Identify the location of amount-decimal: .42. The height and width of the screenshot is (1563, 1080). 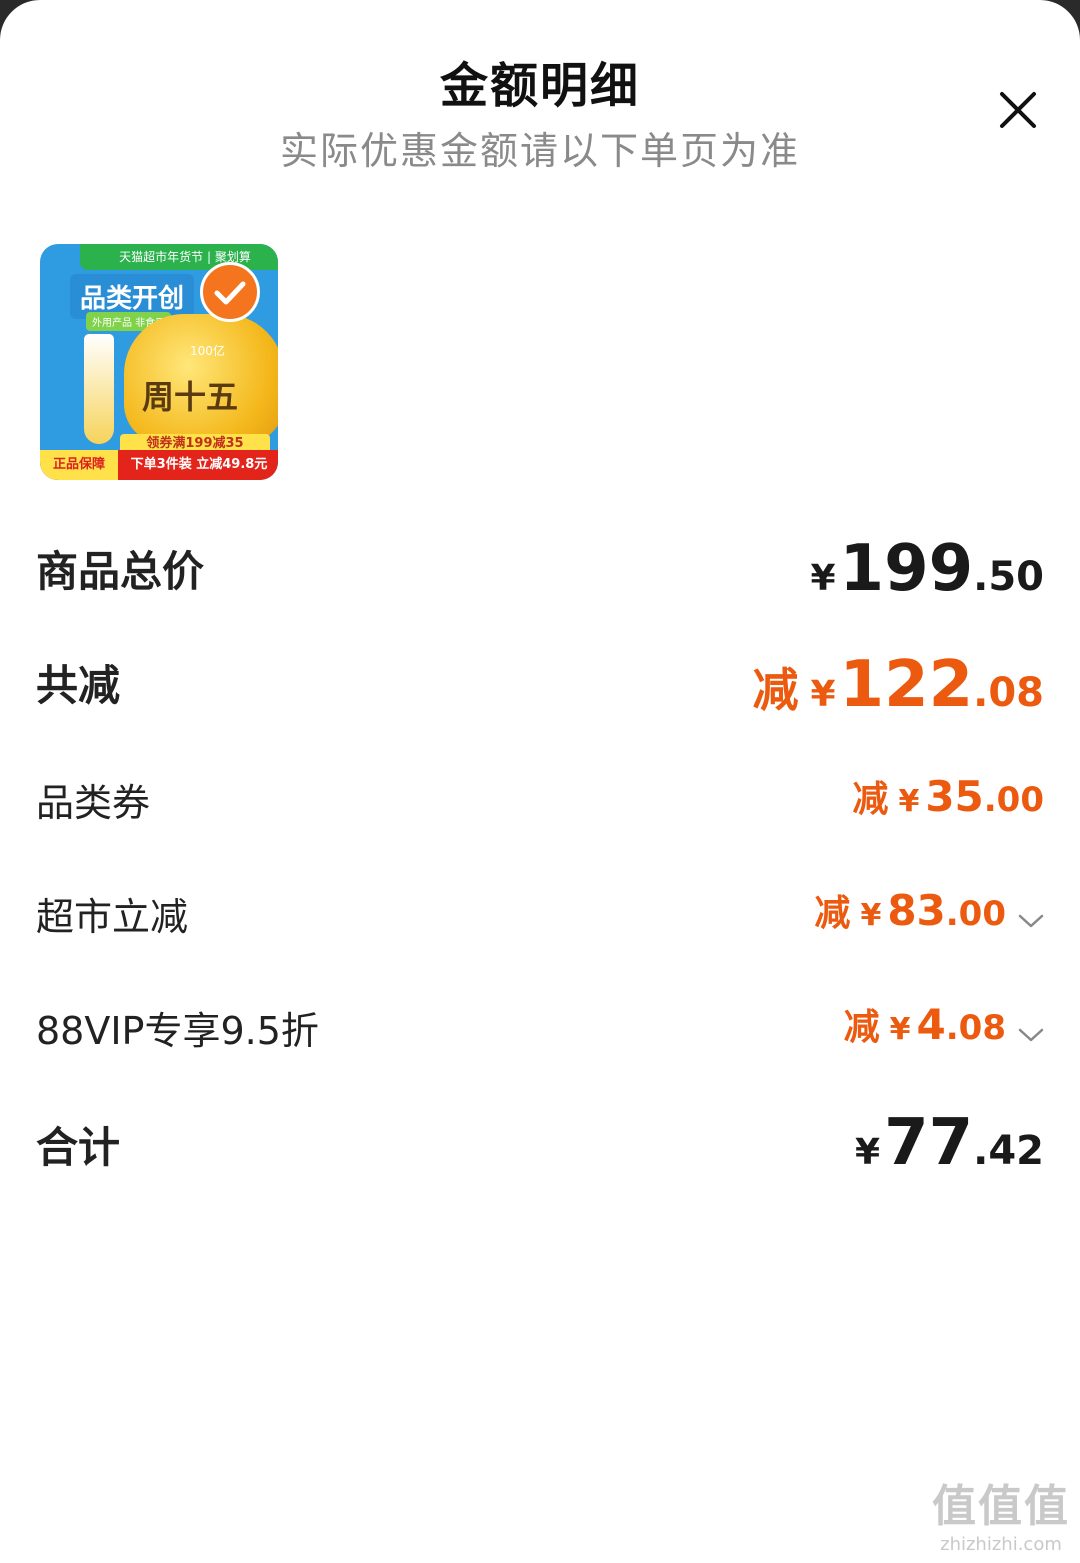
(1008, 1151).